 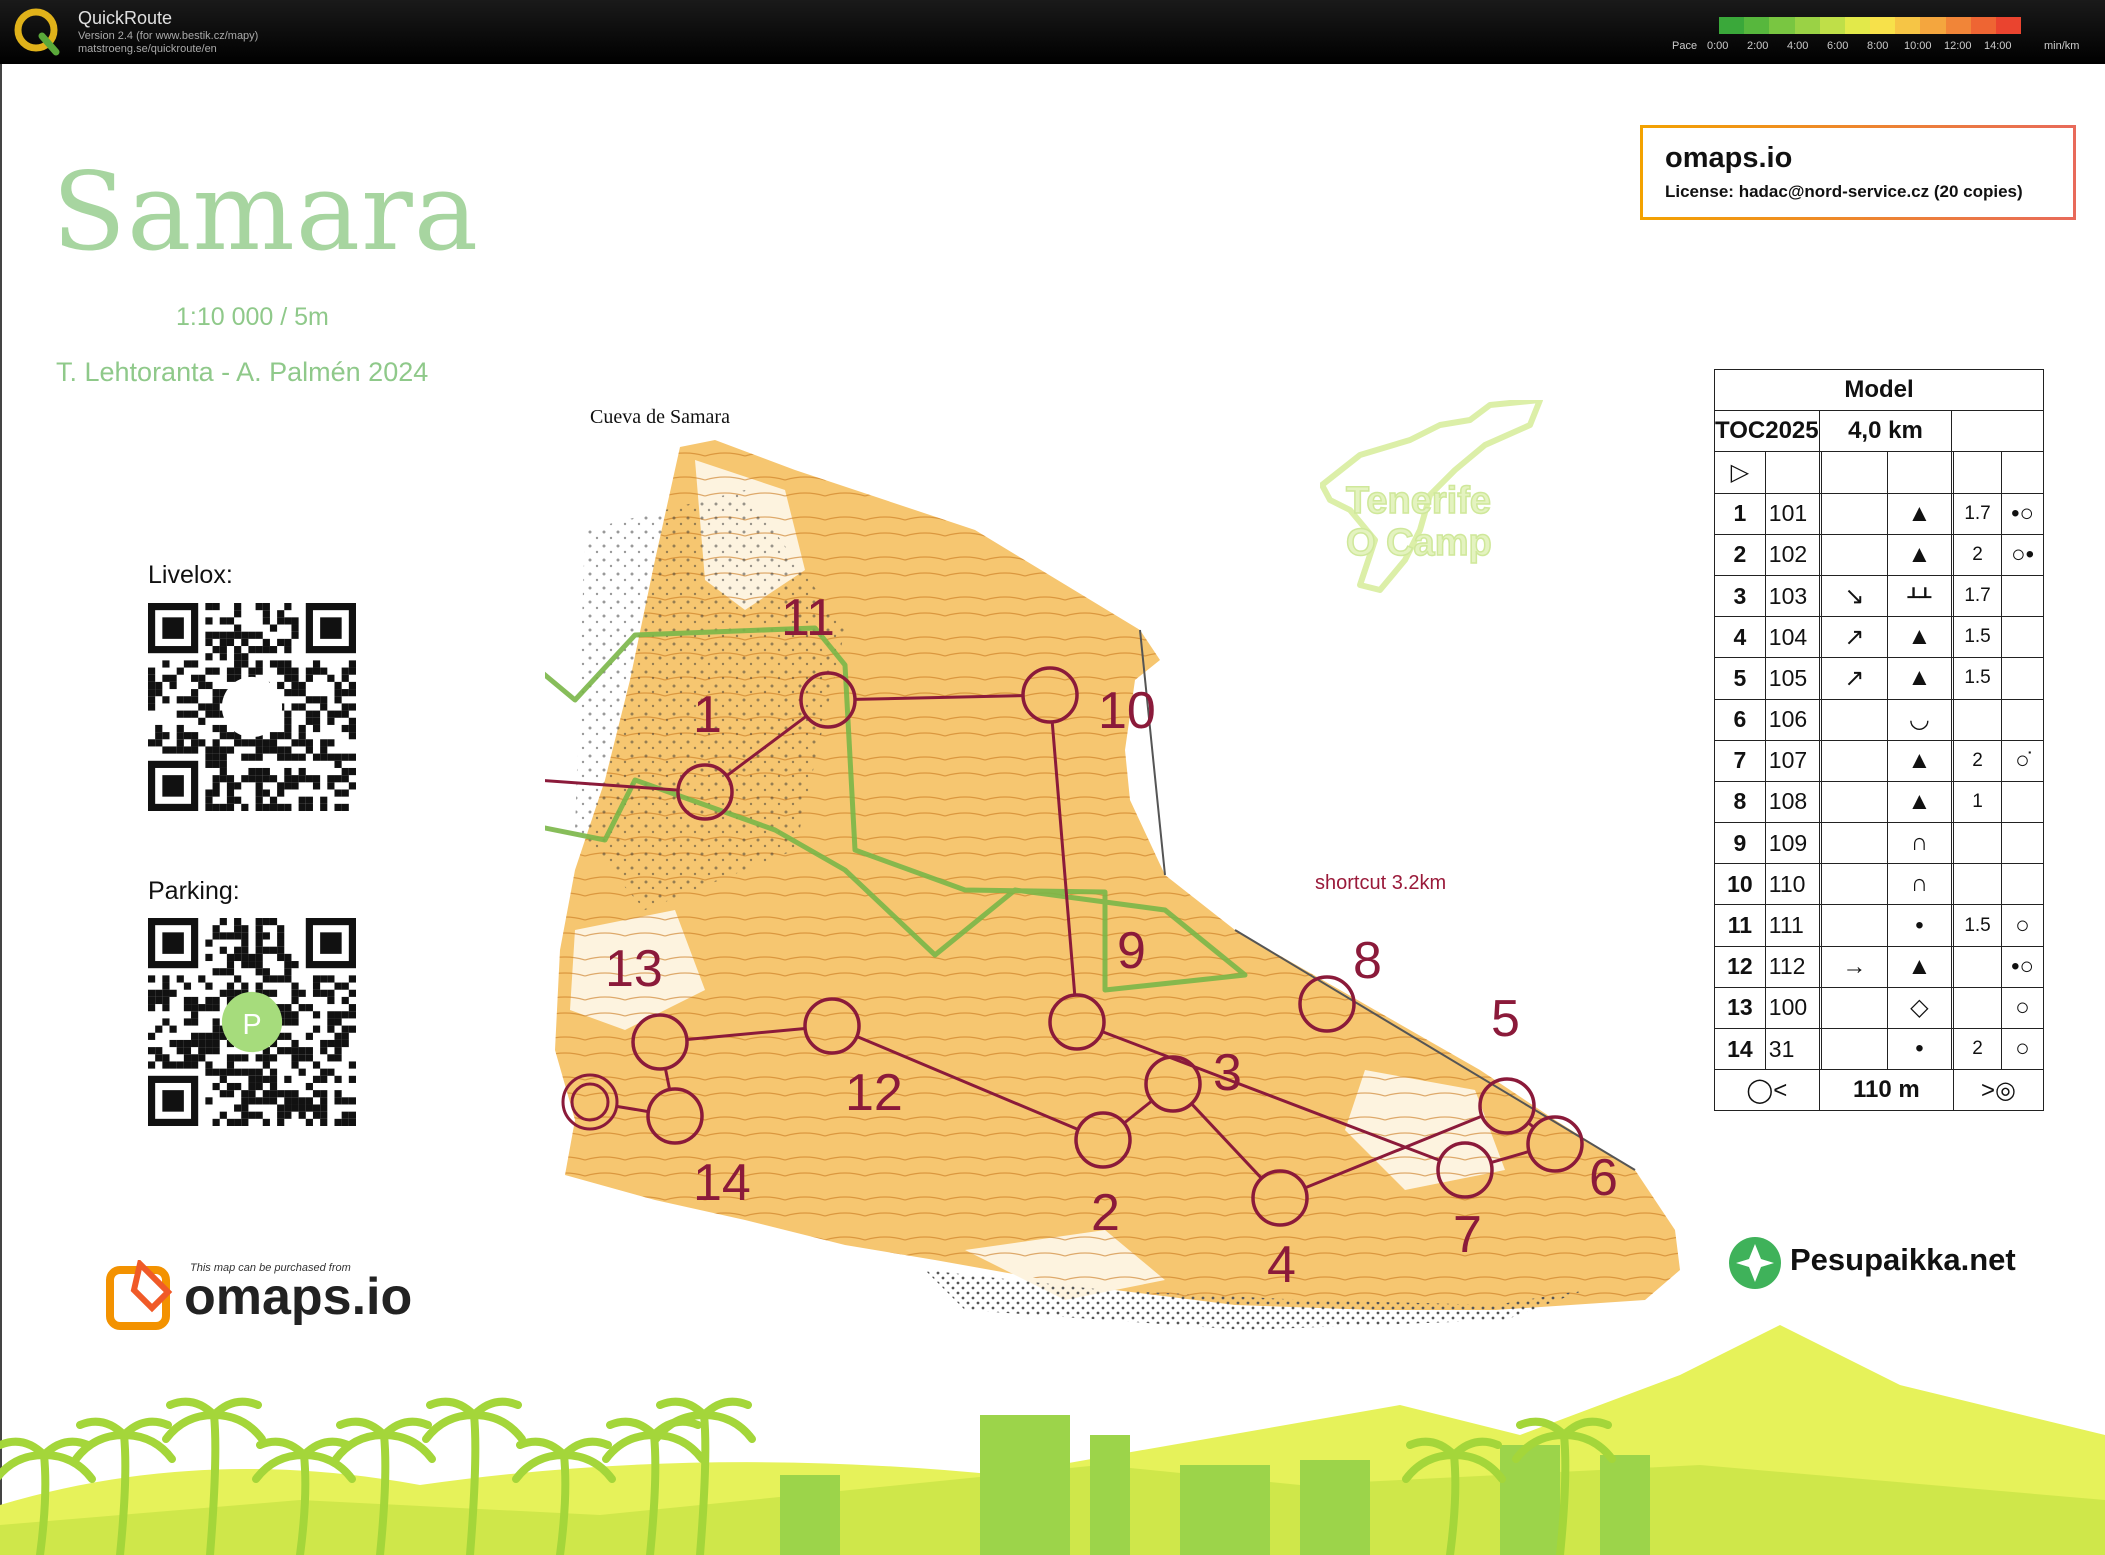 What do you see at coordinates (1879, 390) in the screenshot?
I see `desc-header-row: Model` at bounding box center [1879, 390].